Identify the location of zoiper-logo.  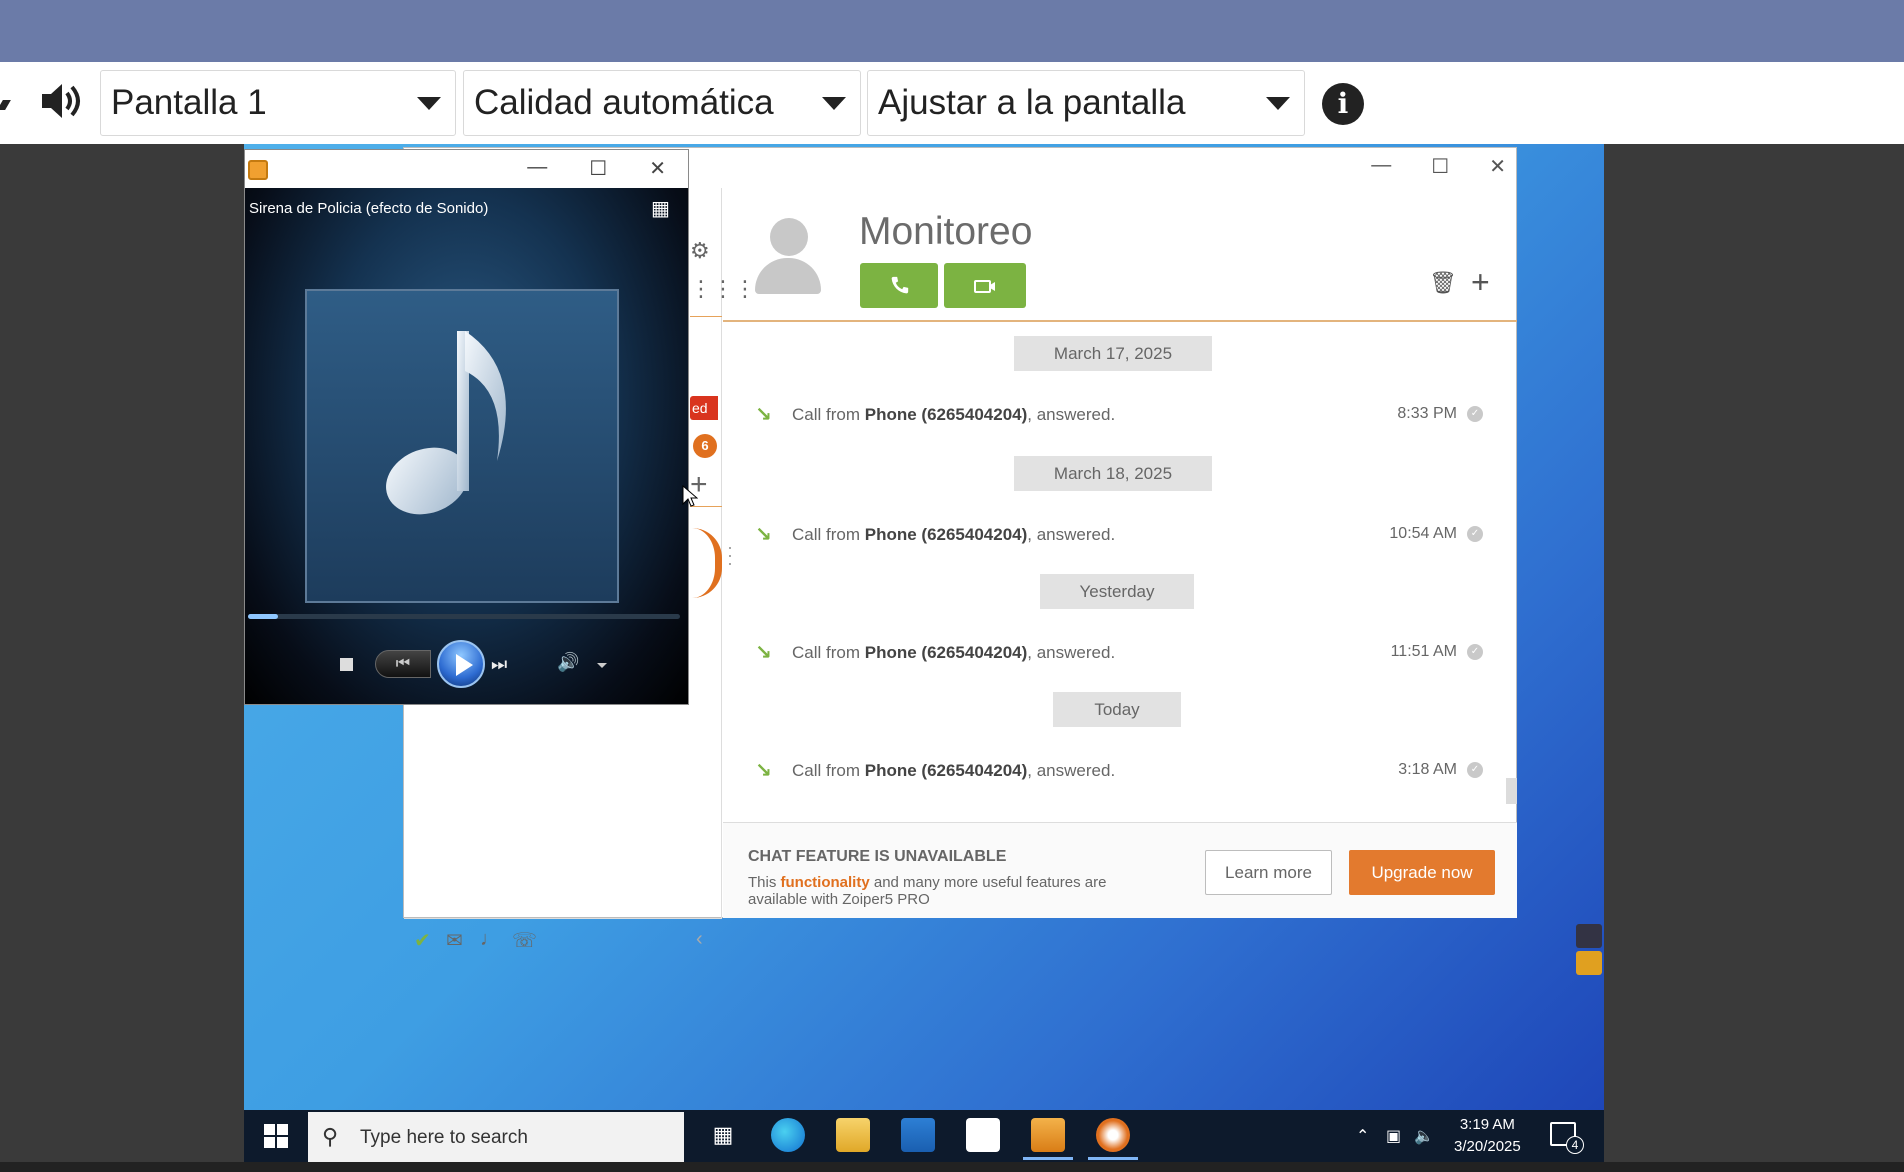
(707, 563).